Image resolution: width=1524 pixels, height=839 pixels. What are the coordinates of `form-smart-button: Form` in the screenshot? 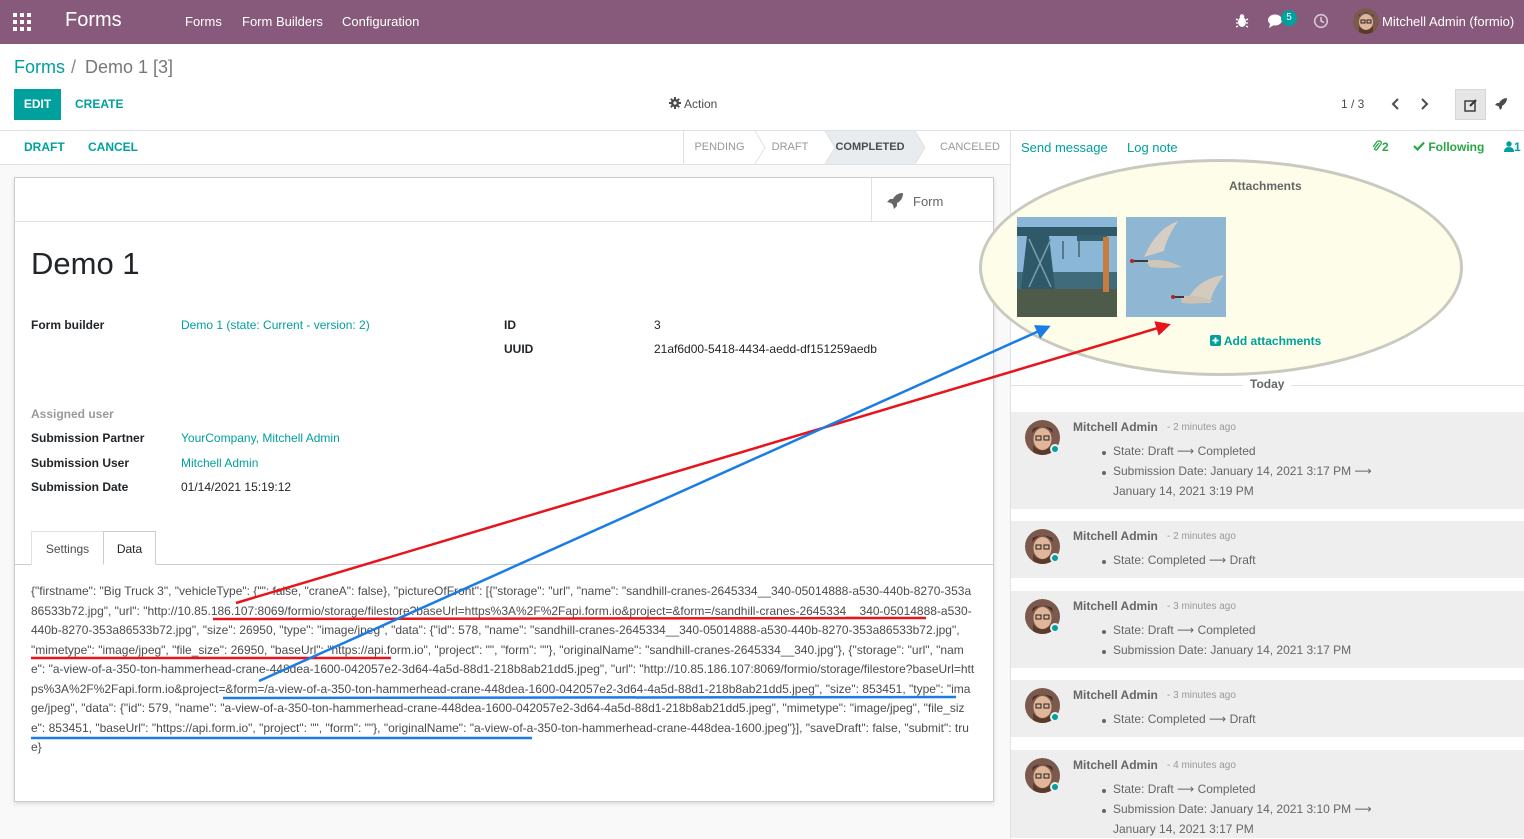 It's located at (932, 199).